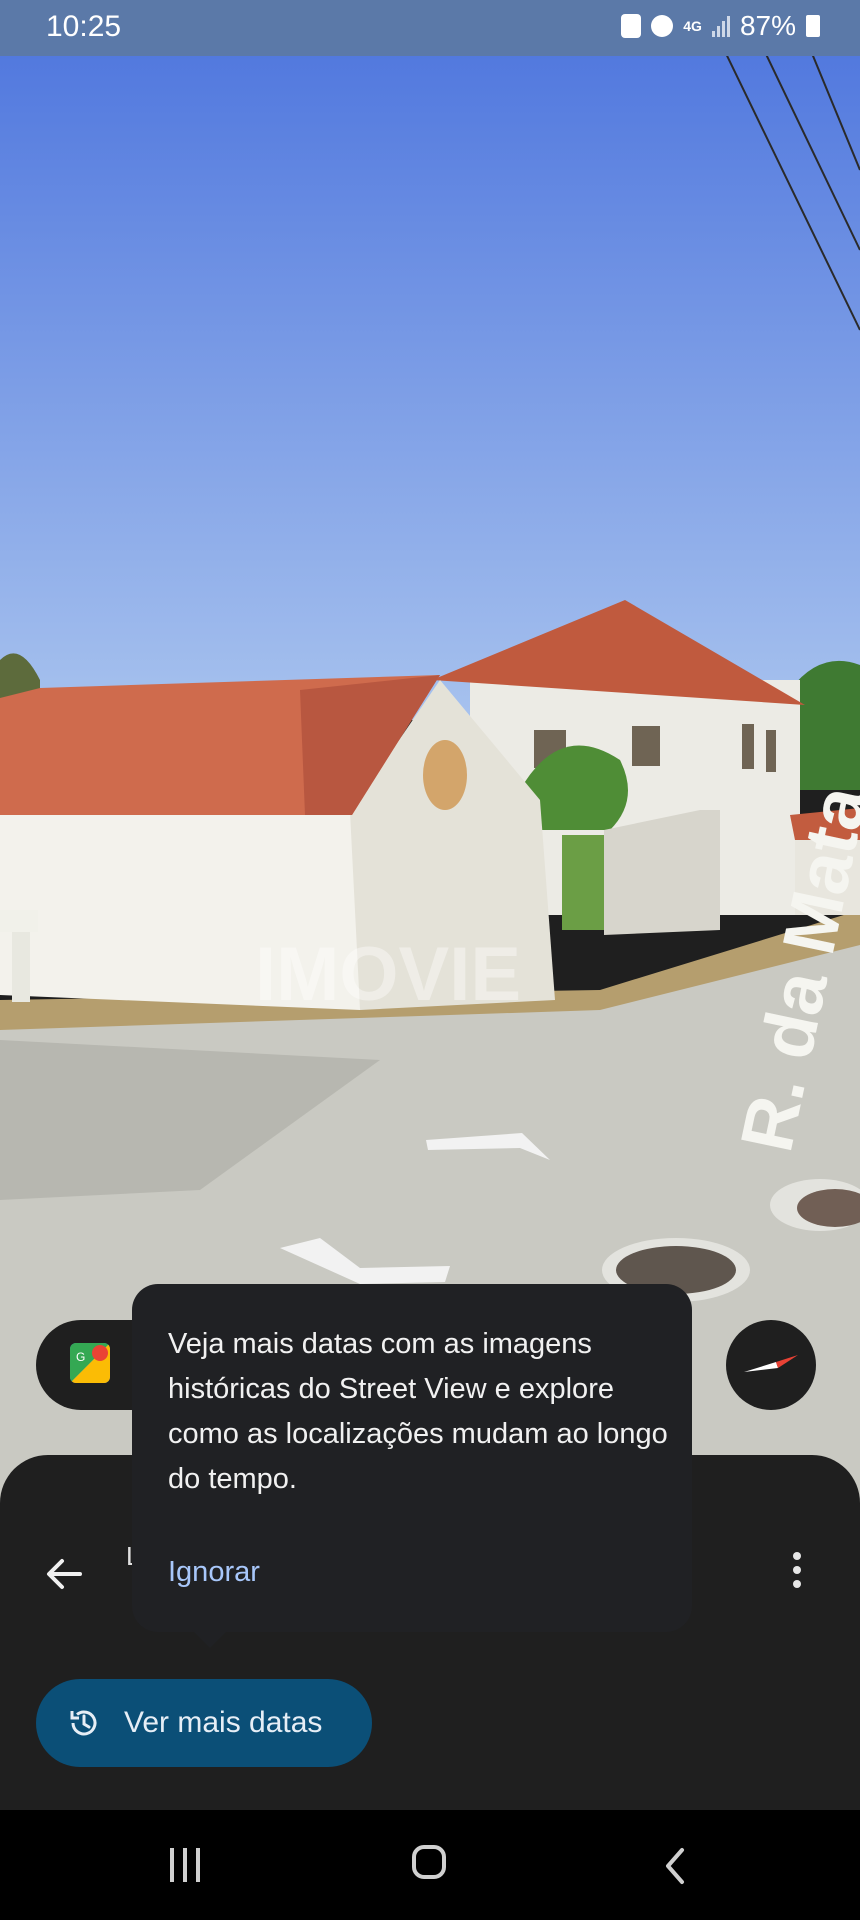  What do you see at coordinates (80, 1357) in the screenshot?
I see `svg-text: G` at bounding box center [80, 1357].